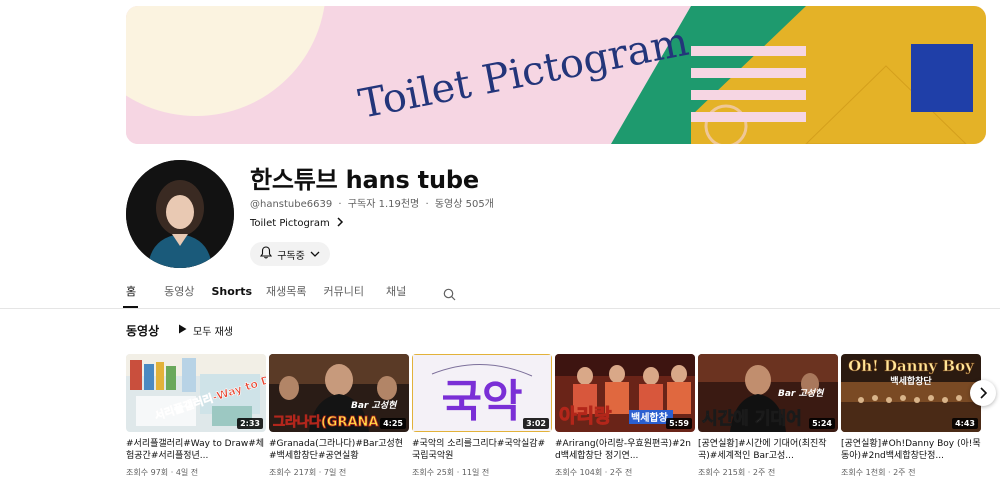 The width and height of the screenshot is (1000, 486). What do you see at coordinates (133, 296) in the screenshot?
I see `tab-home: 홈` at bounding box center [133, 296].